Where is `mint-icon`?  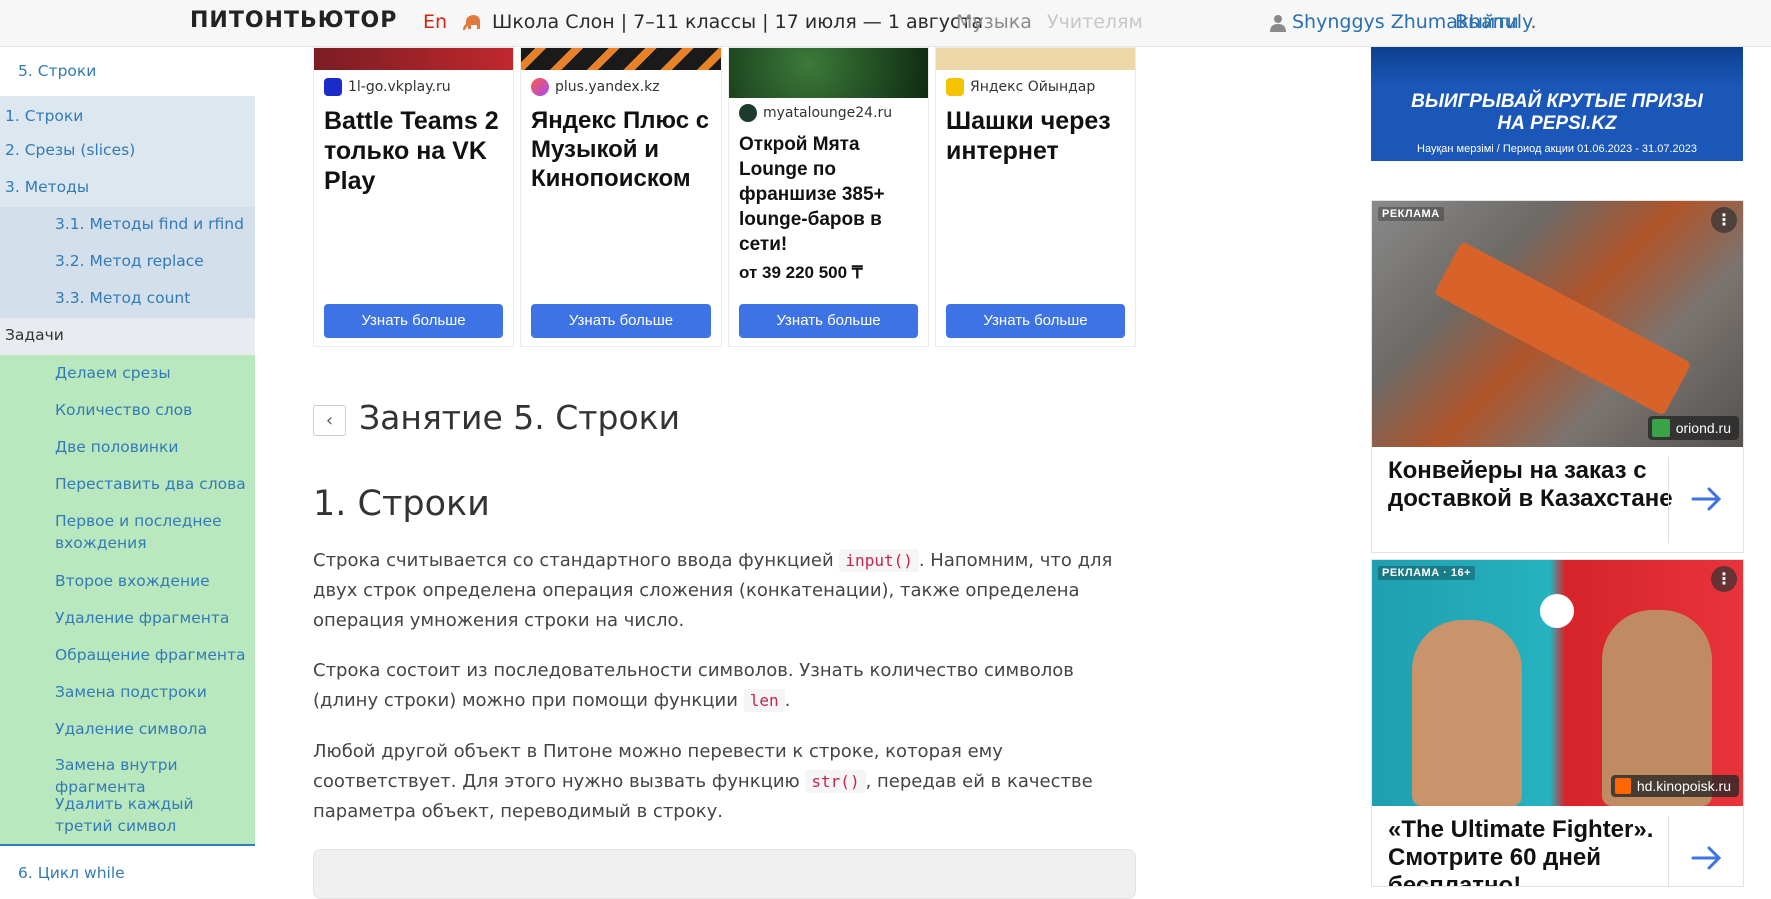 mint-icon is located at coordinates (748, 113).